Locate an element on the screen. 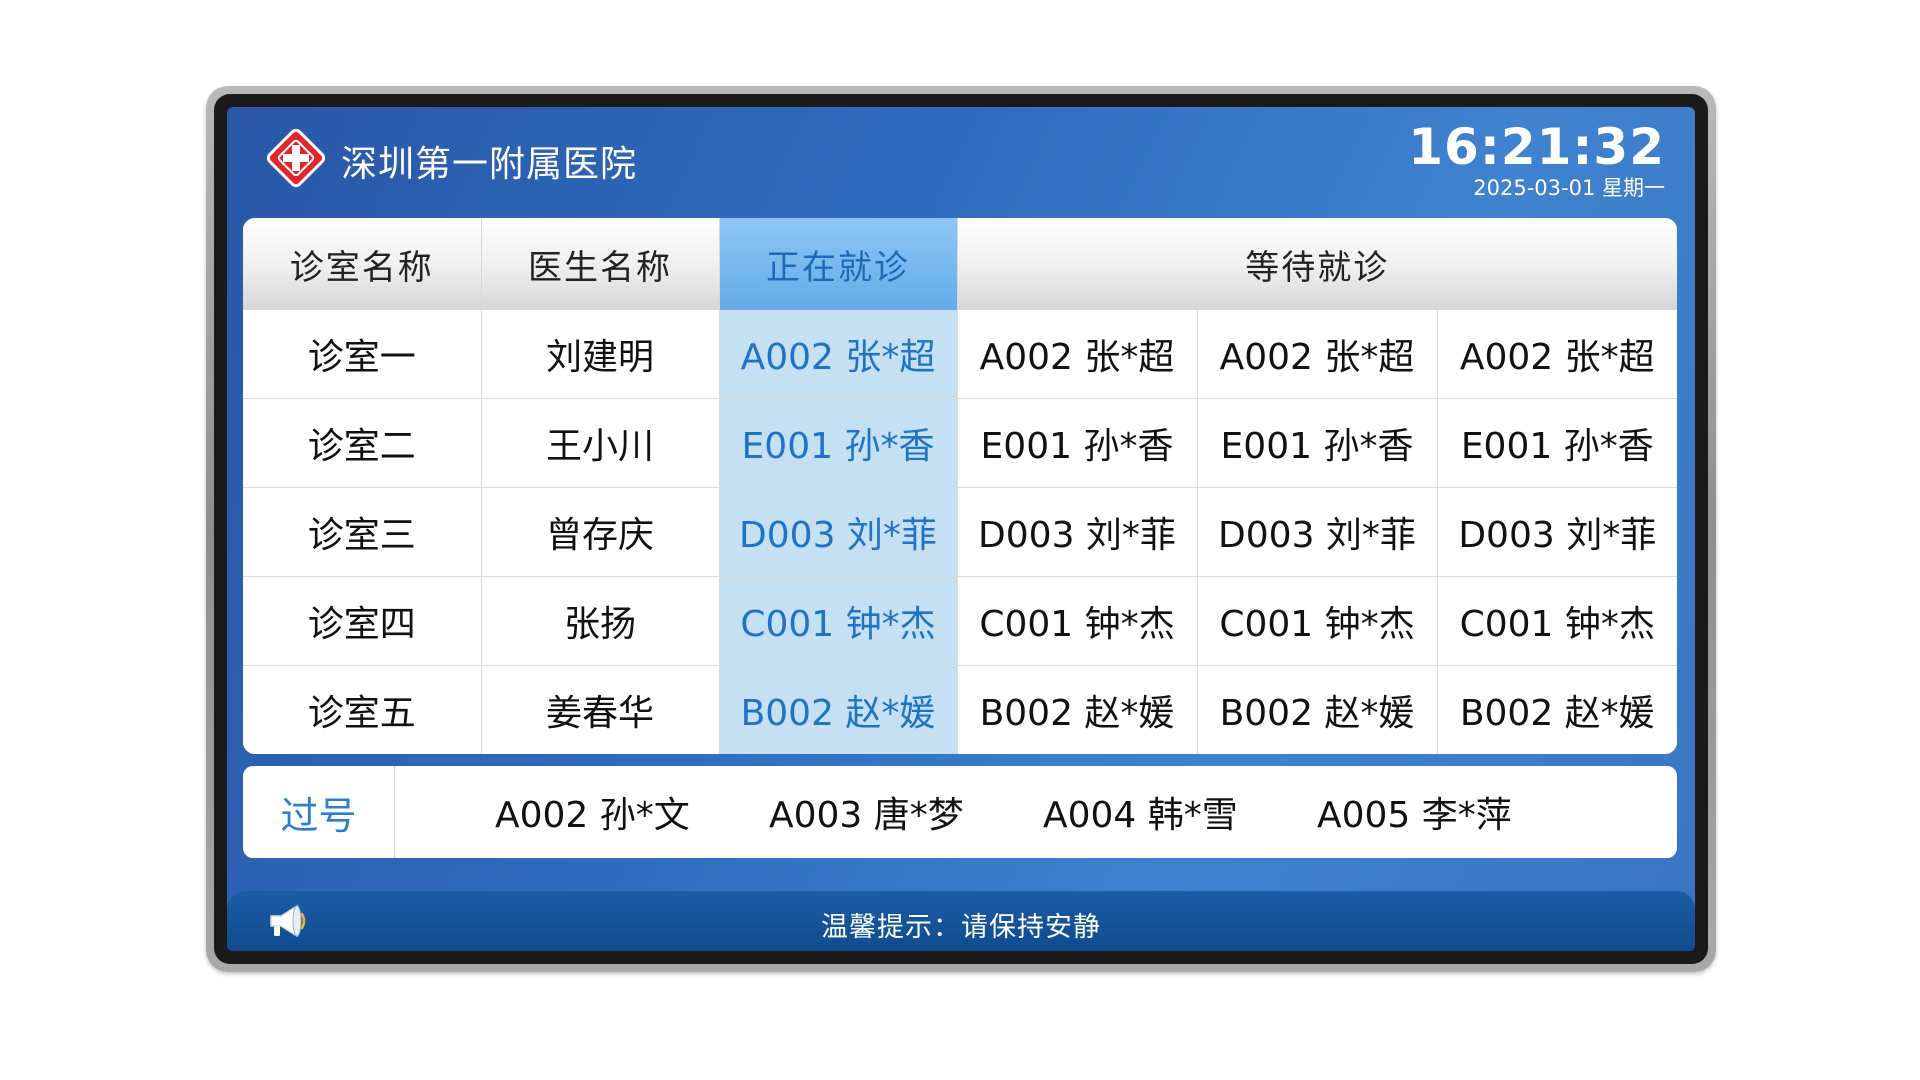 This screenshot has height=1080, width=1920. doctor-cell: 王小川 is located at coordinates (600, 443).